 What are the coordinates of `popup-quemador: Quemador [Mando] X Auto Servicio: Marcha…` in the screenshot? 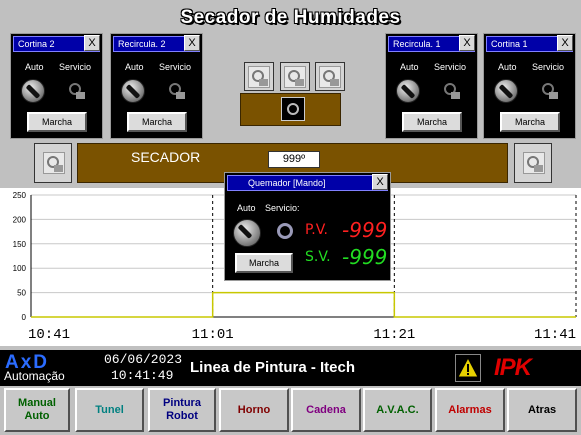 It's located at (307, 226).